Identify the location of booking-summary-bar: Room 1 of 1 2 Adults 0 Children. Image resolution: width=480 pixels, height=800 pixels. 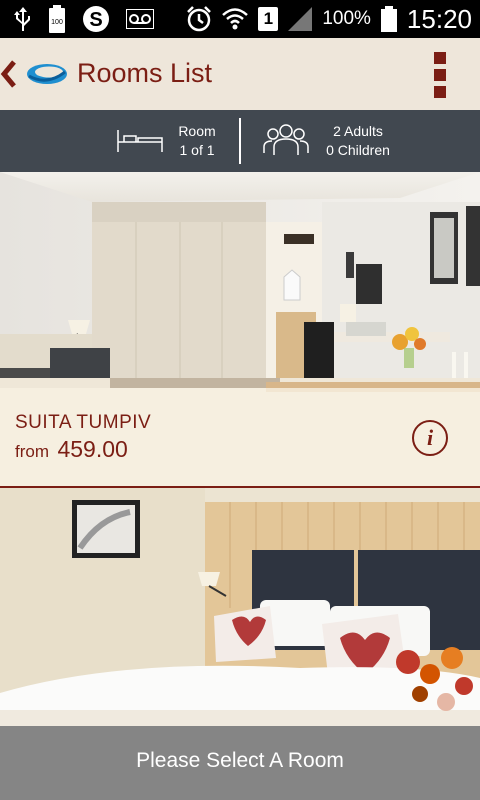
(240, 141).